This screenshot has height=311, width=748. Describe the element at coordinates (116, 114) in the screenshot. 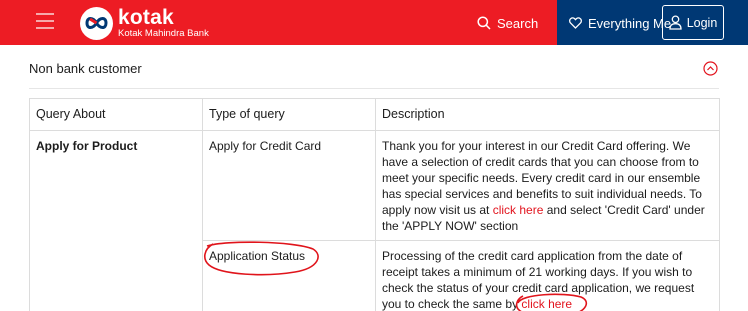

I see `header-query-about: Query About` at that location.